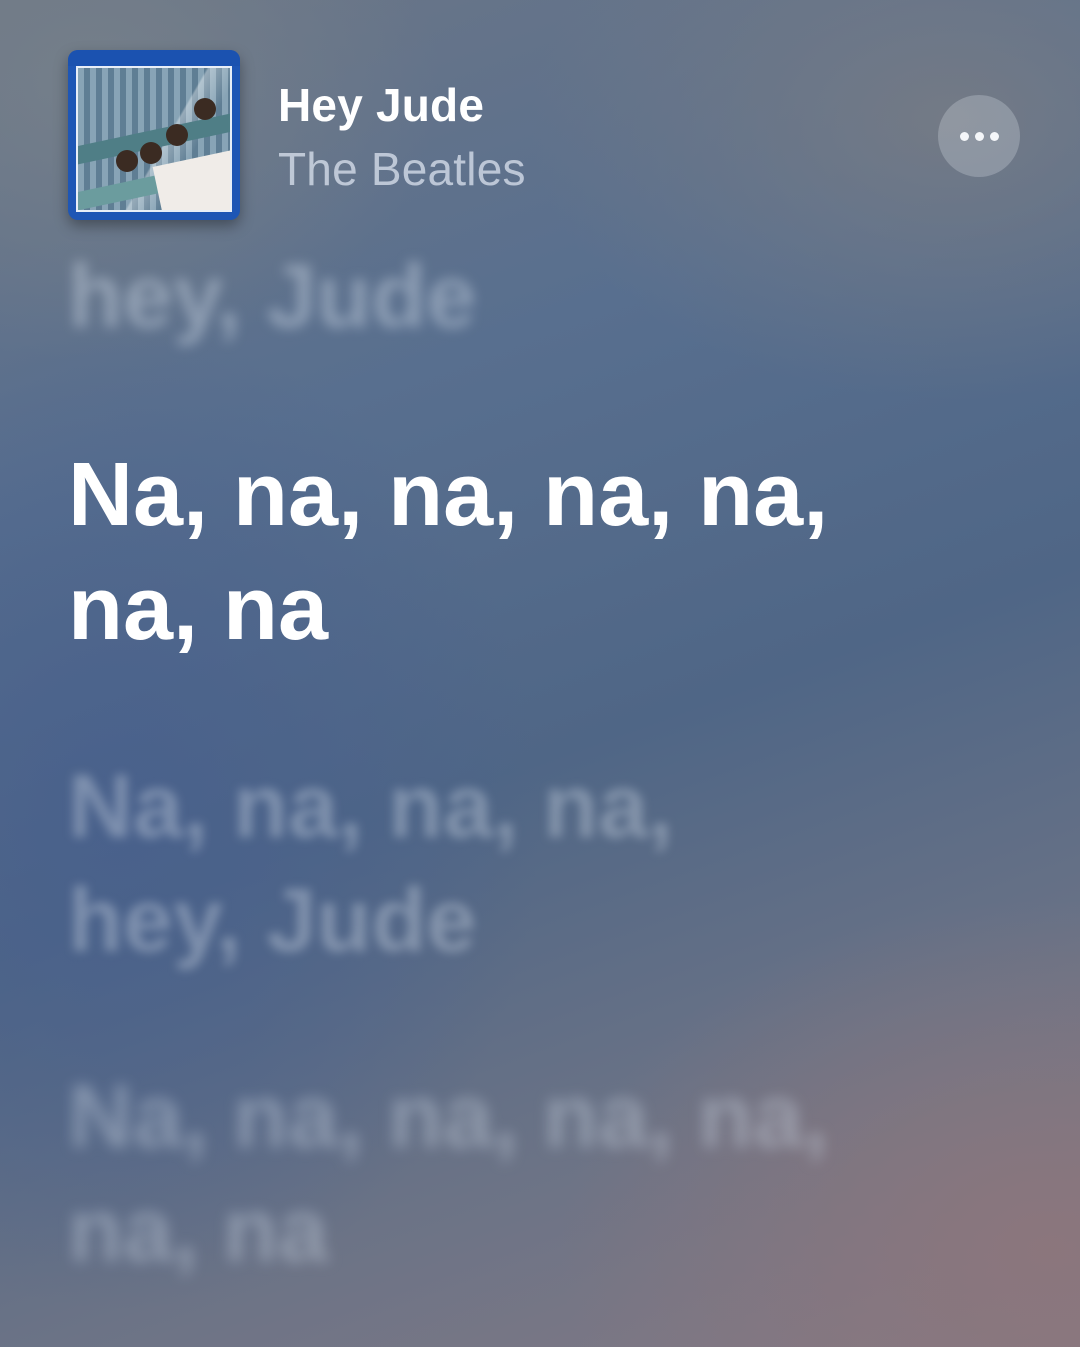 The width and height of the screenshot is (1080, 1347). I want to click on album-cover, so click(154, 135).